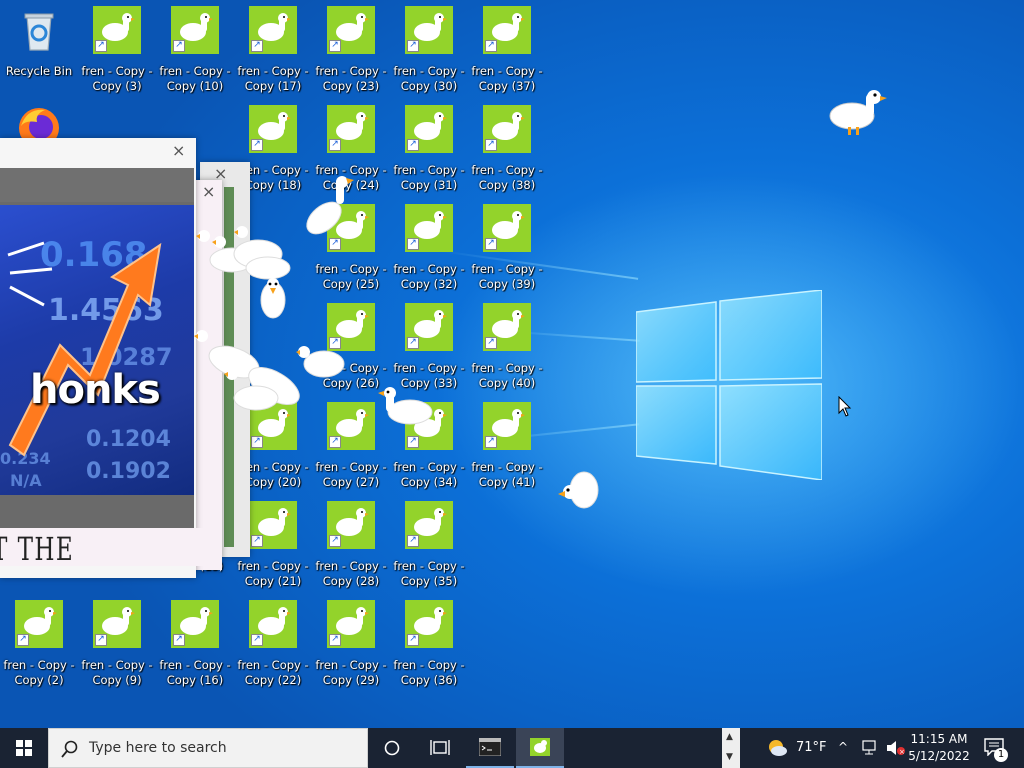  I want to click on fren-shortcut: ↗ fren - Copy - Copy (33), so click(429, 347).